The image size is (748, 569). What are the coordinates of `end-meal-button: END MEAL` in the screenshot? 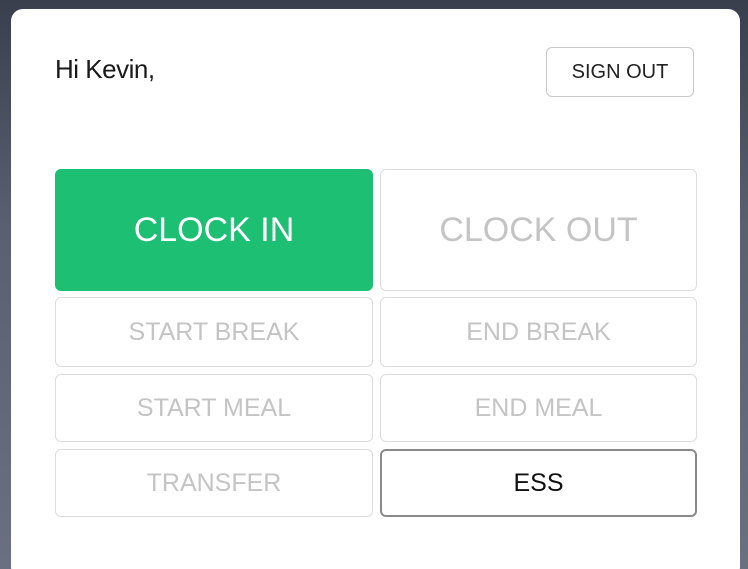 It's located at (538, 408).